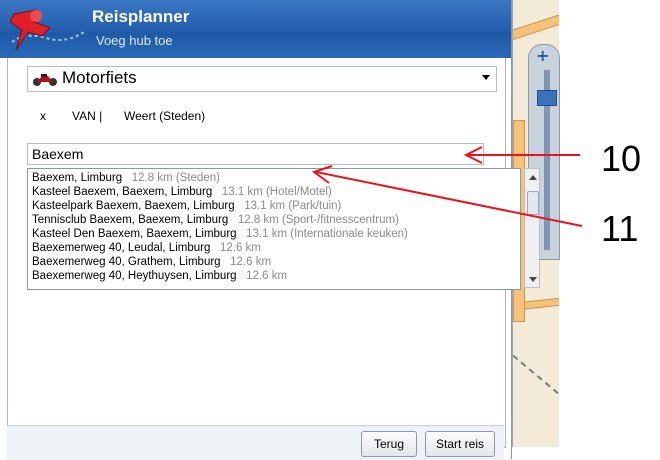  I want to click on annotation-label-10: 10, so click(621, 158).